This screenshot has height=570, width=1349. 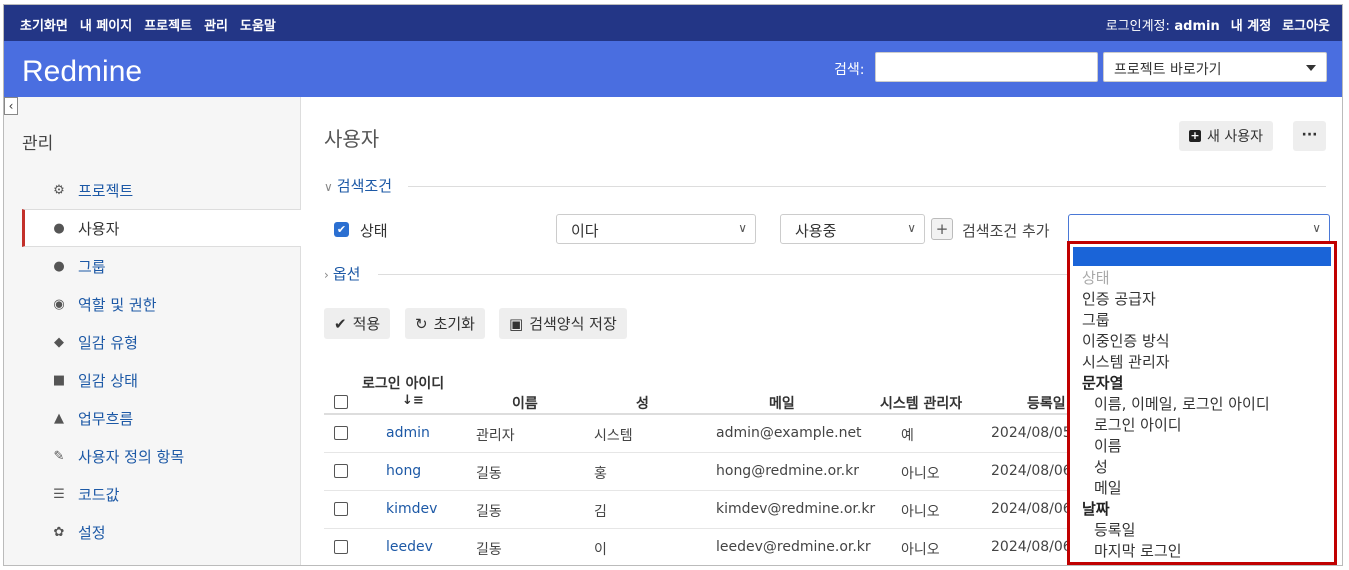 I want to click on dropdown-option: 마지막 로그인, so click(x=1138, y=550).